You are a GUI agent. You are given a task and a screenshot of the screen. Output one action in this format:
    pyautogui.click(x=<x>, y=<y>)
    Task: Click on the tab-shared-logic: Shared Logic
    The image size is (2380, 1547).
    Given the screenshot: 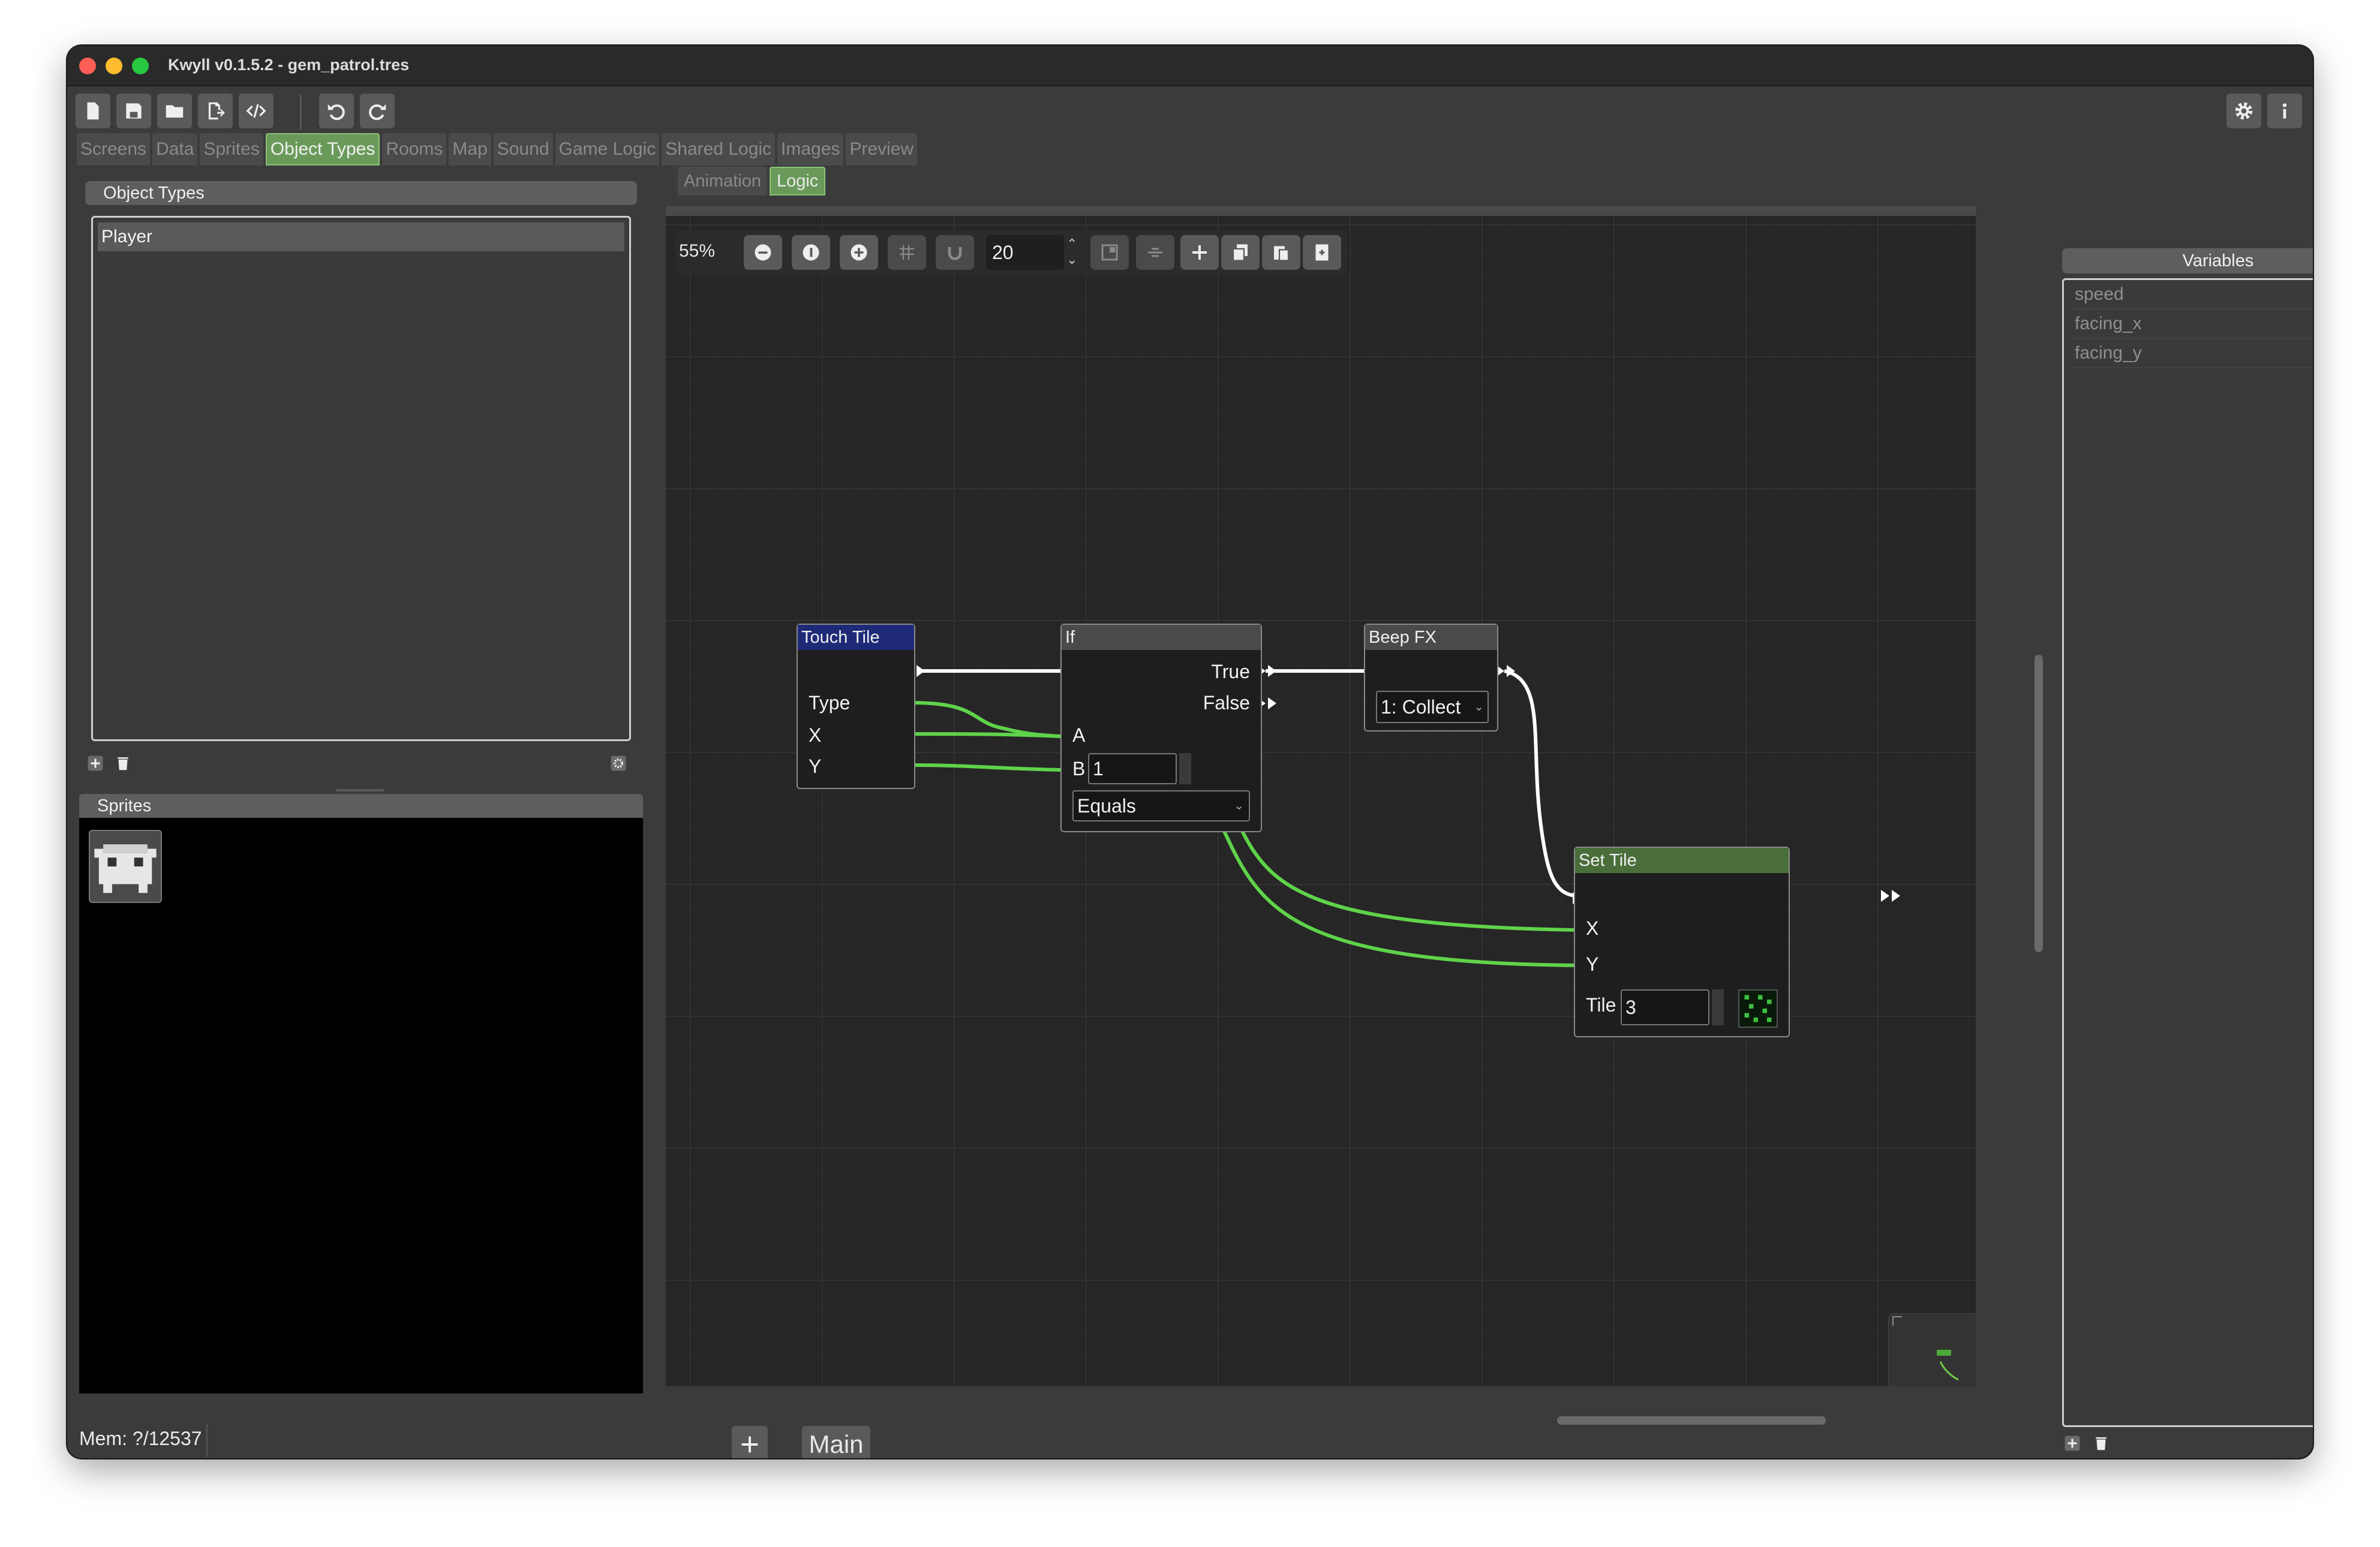 What is the action you would take?
    pyautogui.click(x=719, y=149)
    